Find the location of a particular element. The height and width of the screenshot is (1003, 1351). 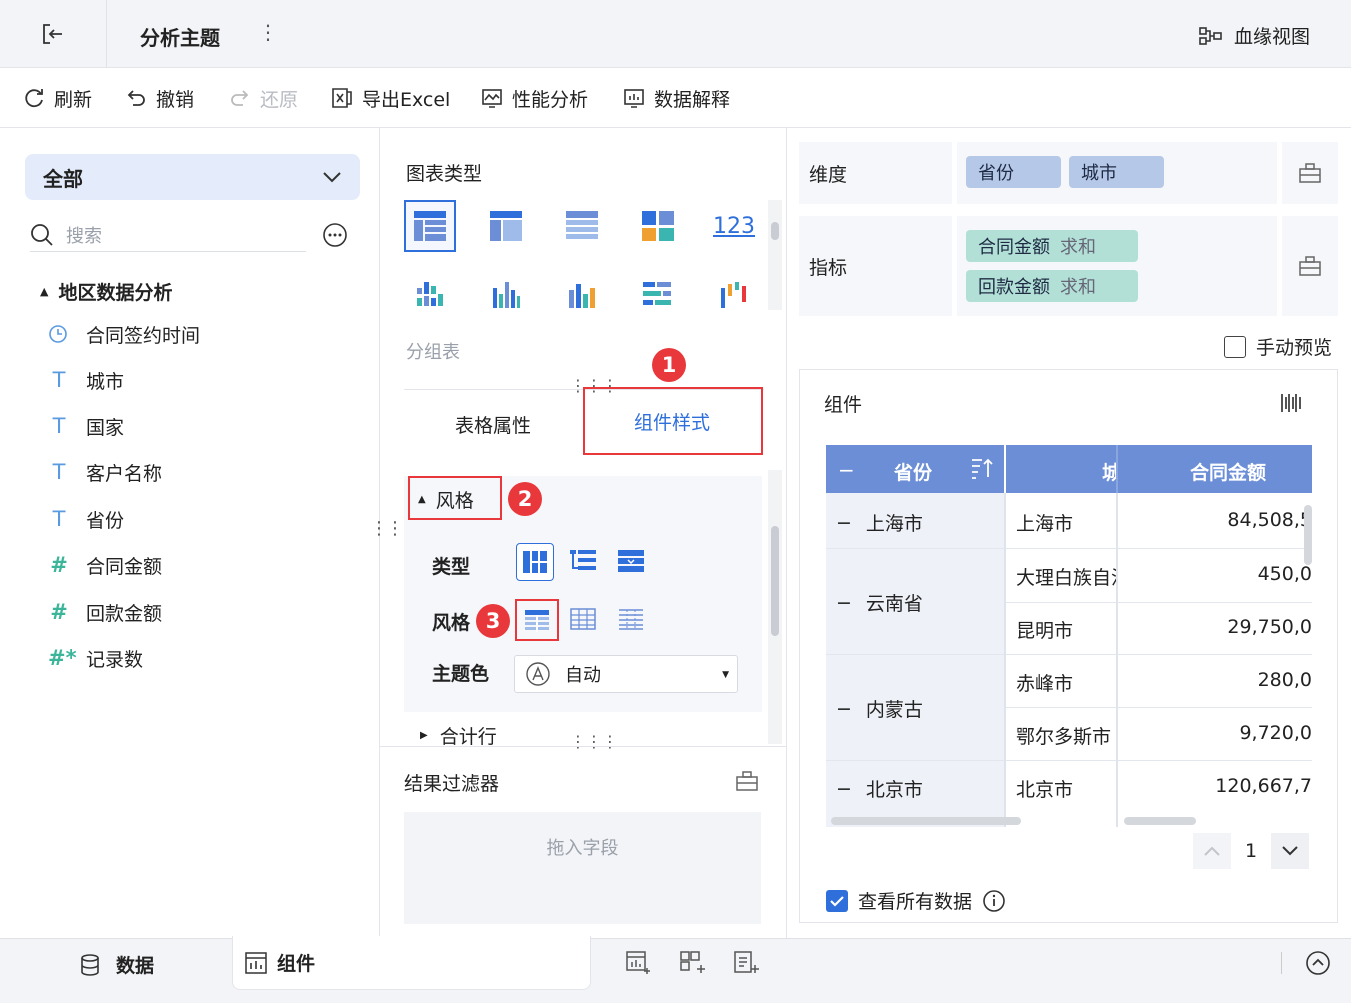

field-item: T 国家 is located at coordinates (86, 426).